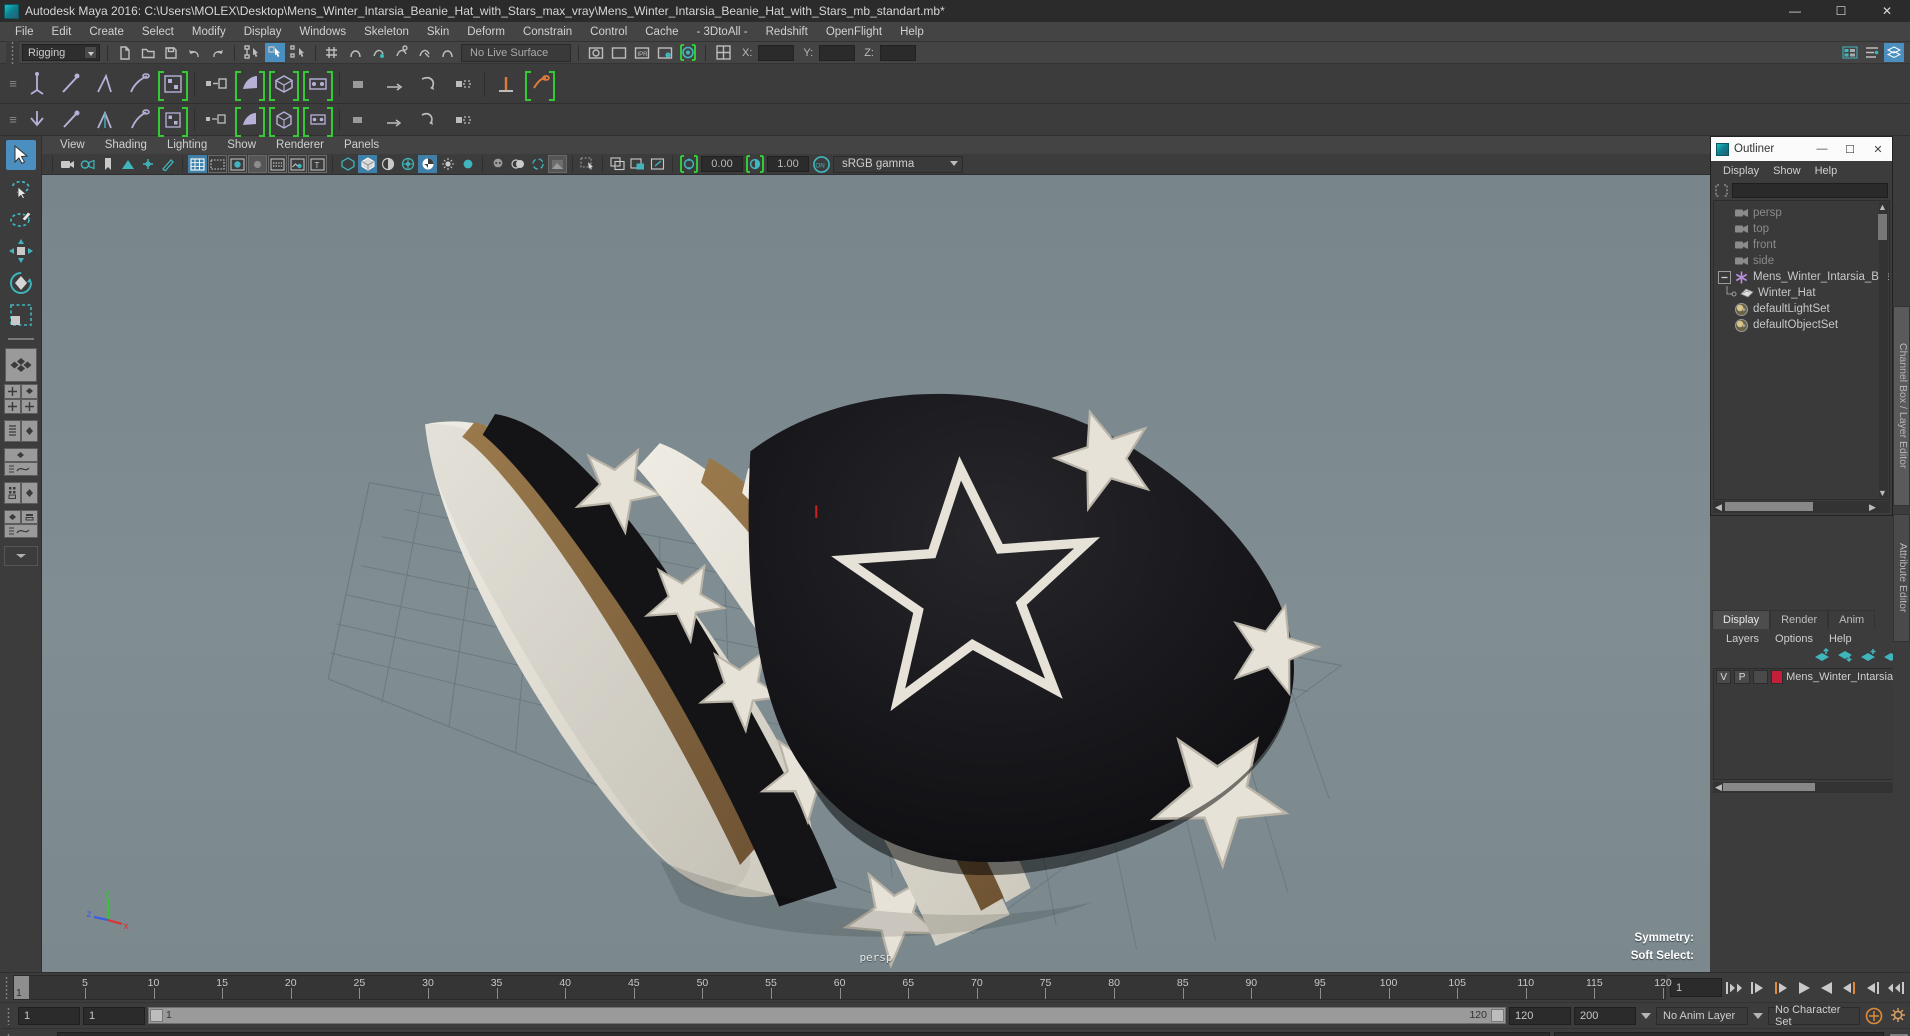 The width and height of the screenshot is (1910, 1036). I want to click on vp-menu-panels: Panels, so click(361, 145).